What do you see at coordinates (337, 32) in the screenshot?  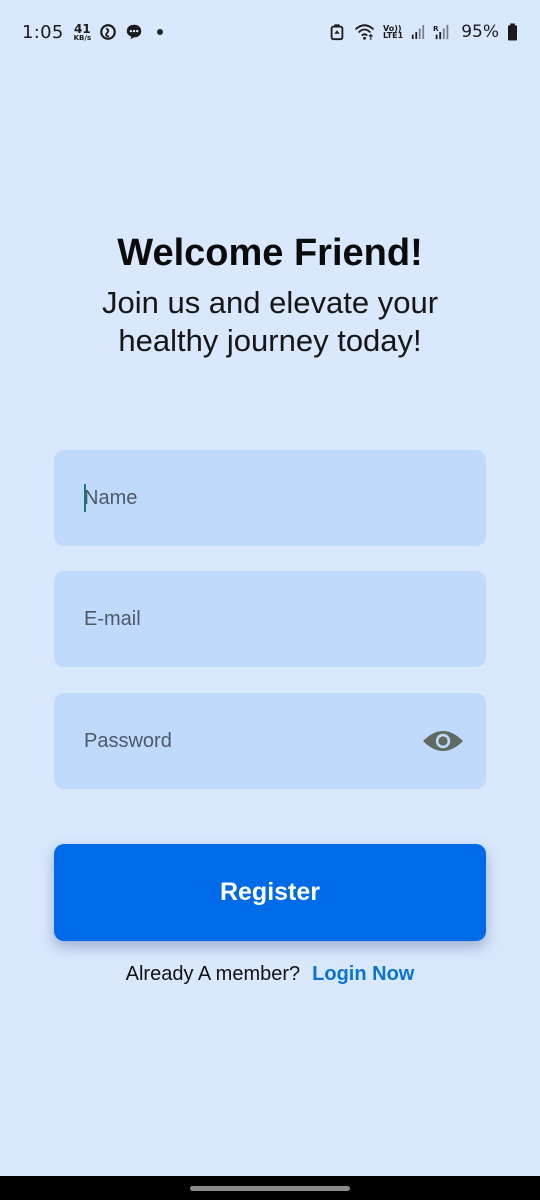 I see `battery-saver-icon` at bounding box center [337, 32].